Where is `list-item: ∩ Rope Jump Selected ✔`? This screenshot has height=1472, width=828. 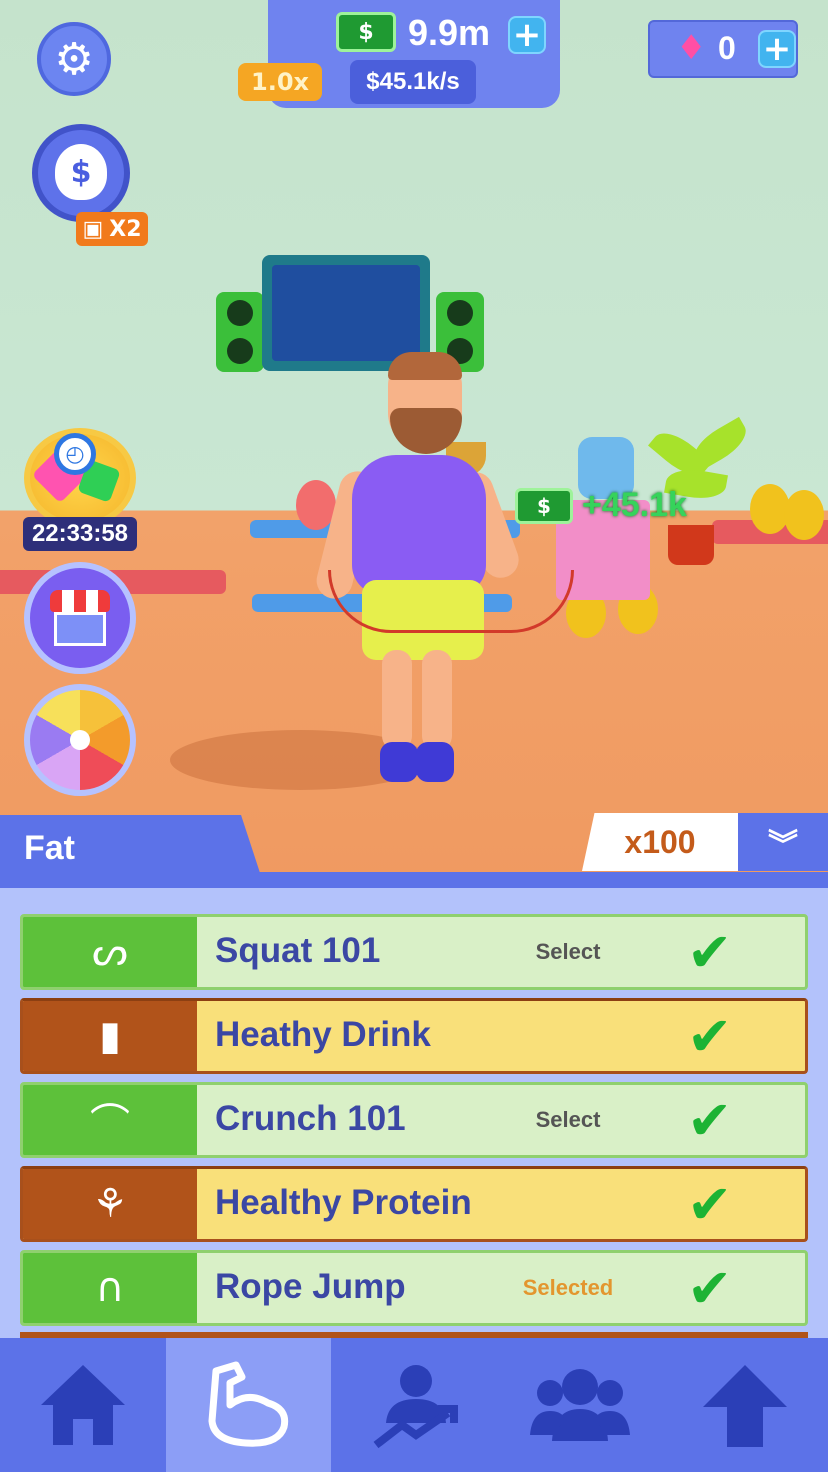 list-item: ∩ Rope Jump Selected ✔ is located at coordinates (414, 1288).